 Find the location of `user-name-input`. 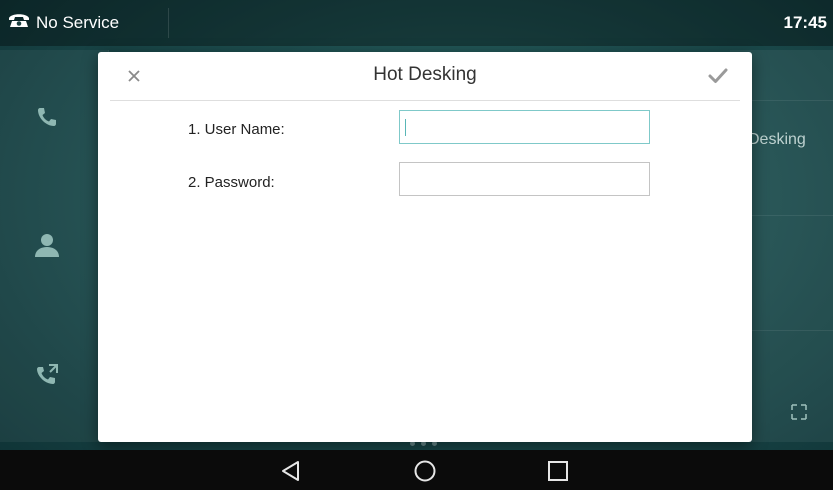

user-name-input is located at coordinates (524, 127).